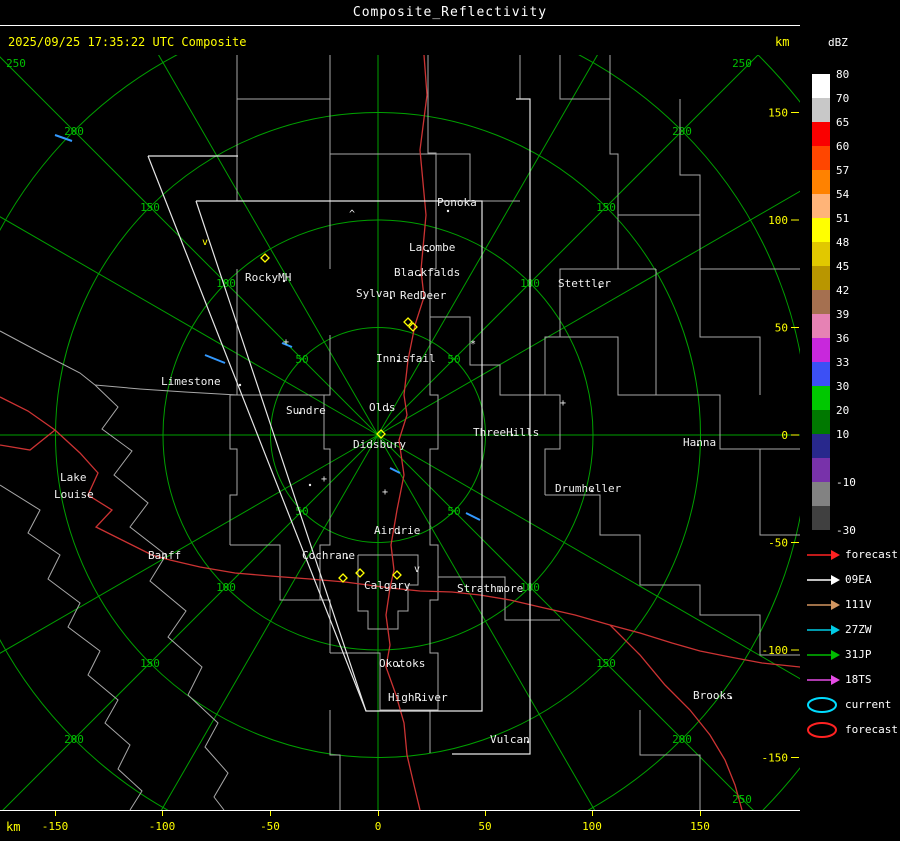  I want to click on legend-item: current, so click(850, 704).